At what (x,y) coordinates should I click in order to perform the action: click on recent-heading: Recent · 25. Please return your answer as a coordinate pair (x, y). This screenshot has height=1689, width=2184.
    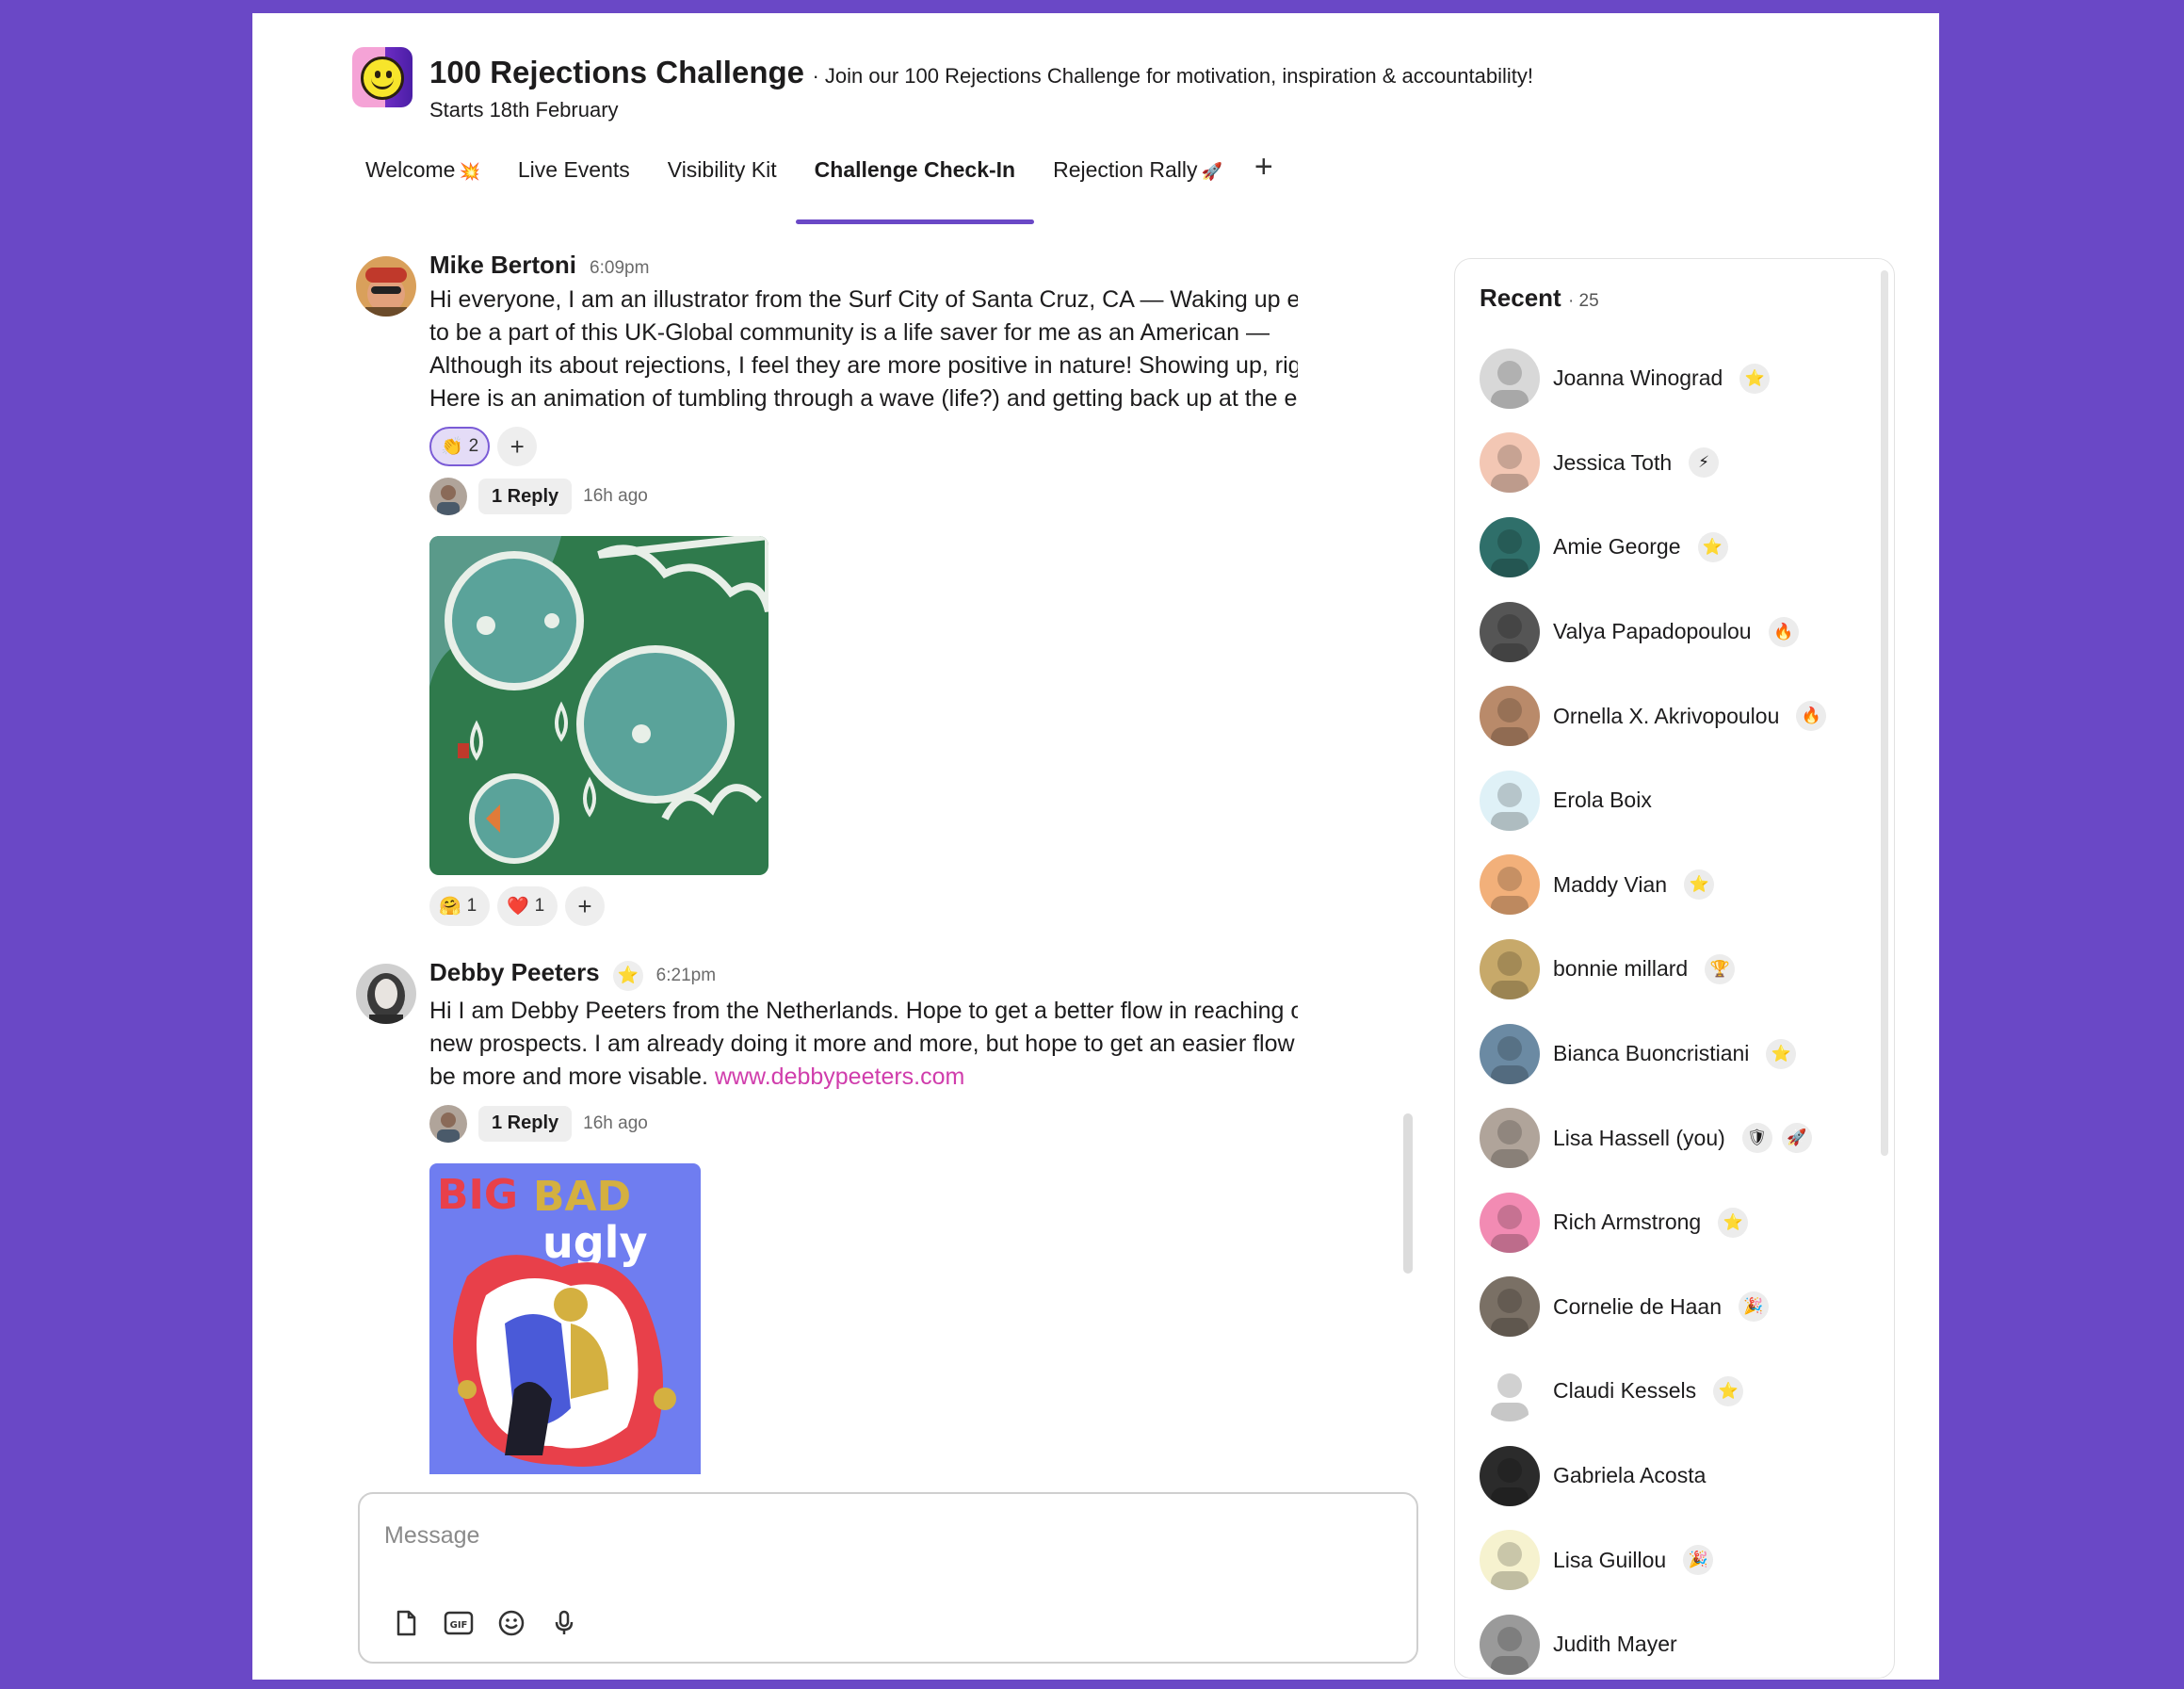
    Looking at the image, I should click on (1539, 298).